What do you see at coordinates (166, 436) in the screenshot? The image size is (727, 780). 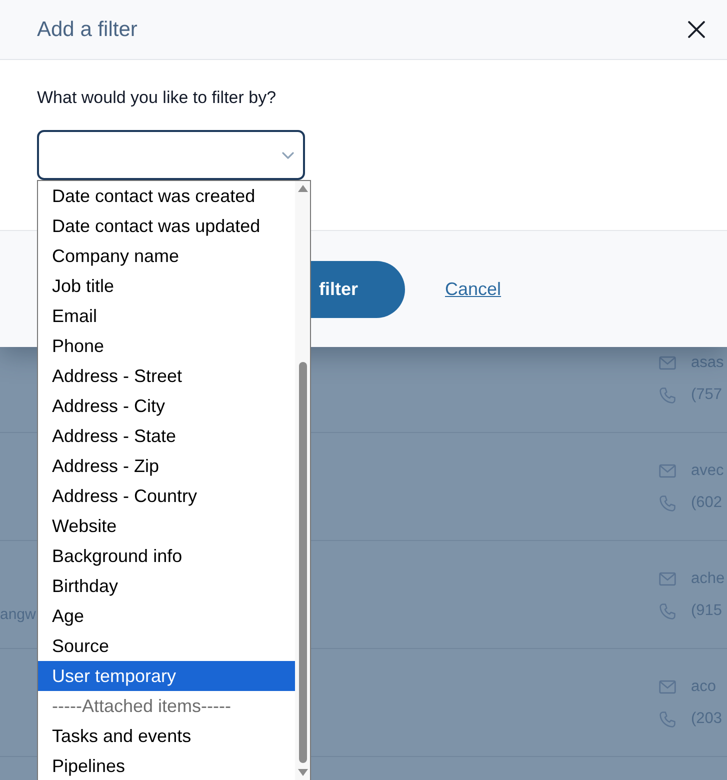 I see `dropdown-option: Address - State` at bounding box center [166, 436].